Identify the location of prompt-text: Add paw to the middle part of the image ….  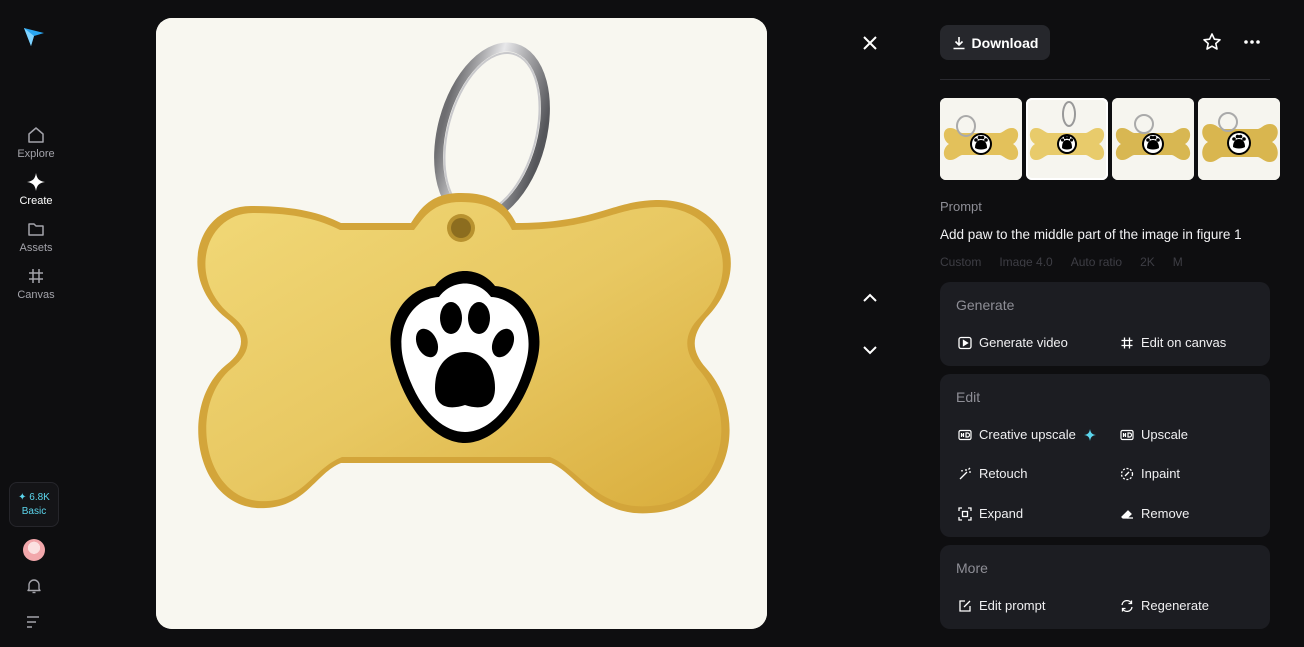
(1091, 234).